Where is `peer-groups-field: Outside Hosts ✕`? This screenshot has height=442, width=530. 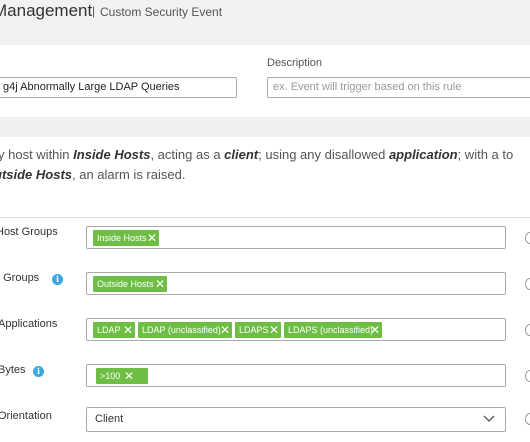
peer-groups-field: Outside Hosts ✕ is located at coordinates (296, 283).